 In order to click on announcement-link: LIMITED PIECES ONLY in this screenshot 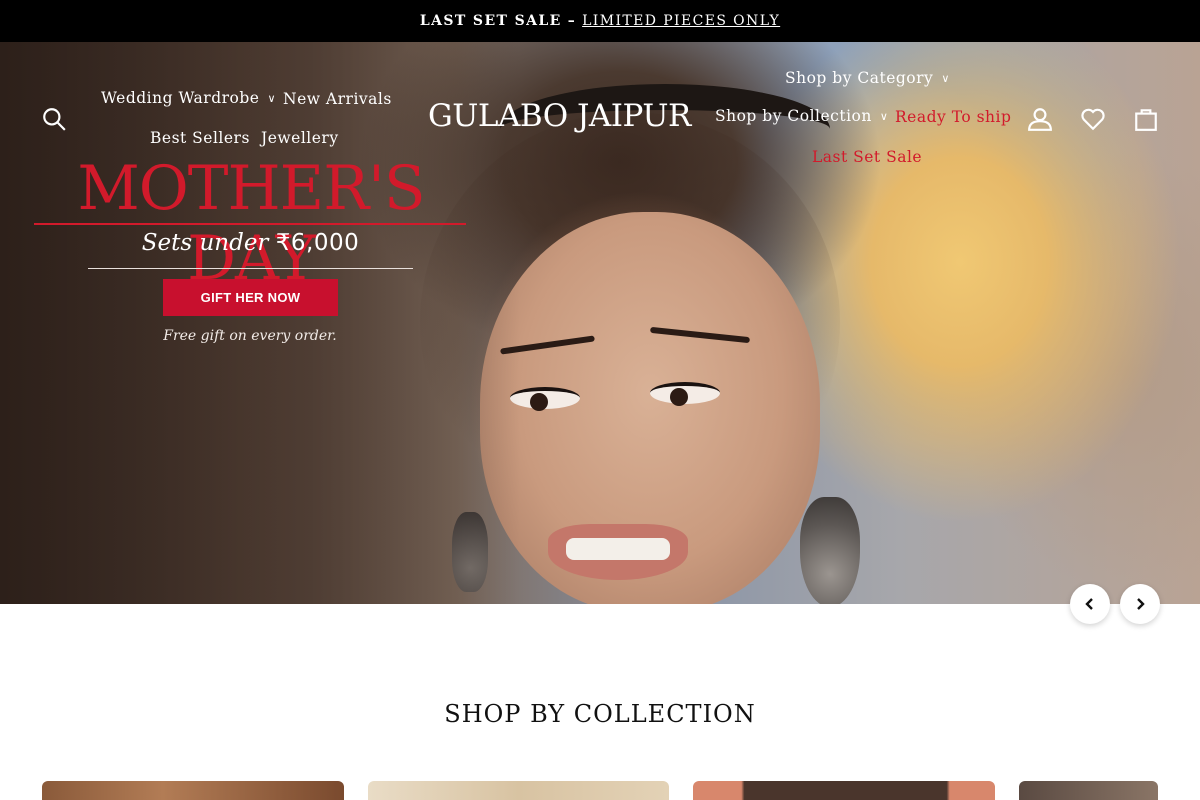, I will do `click(681, 21)`.